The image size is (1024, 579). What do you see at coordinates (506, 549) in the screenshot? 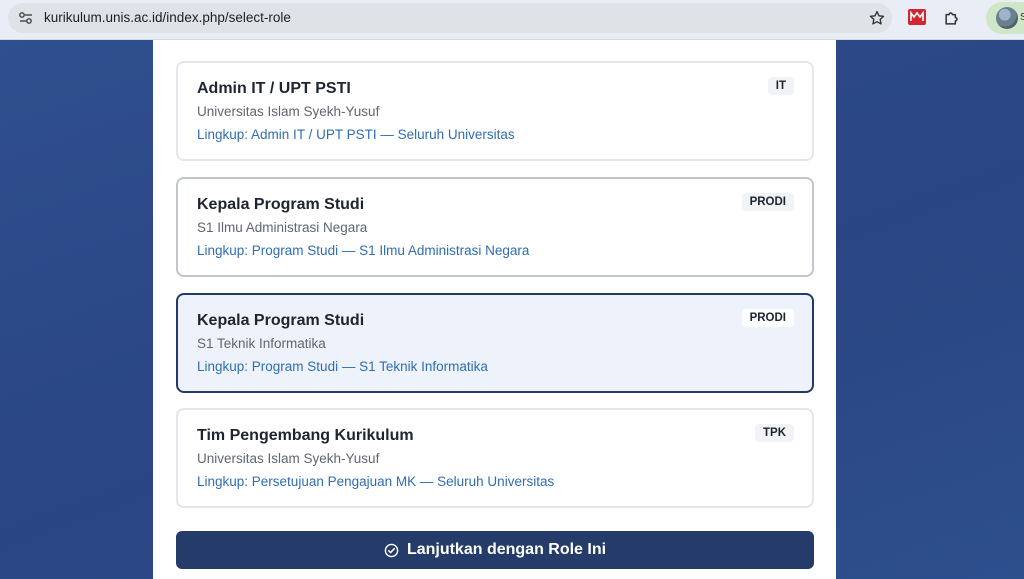
I see `continue-button-label: Lanjutkan dengan Role Ini` at bounding box center [506, 549].